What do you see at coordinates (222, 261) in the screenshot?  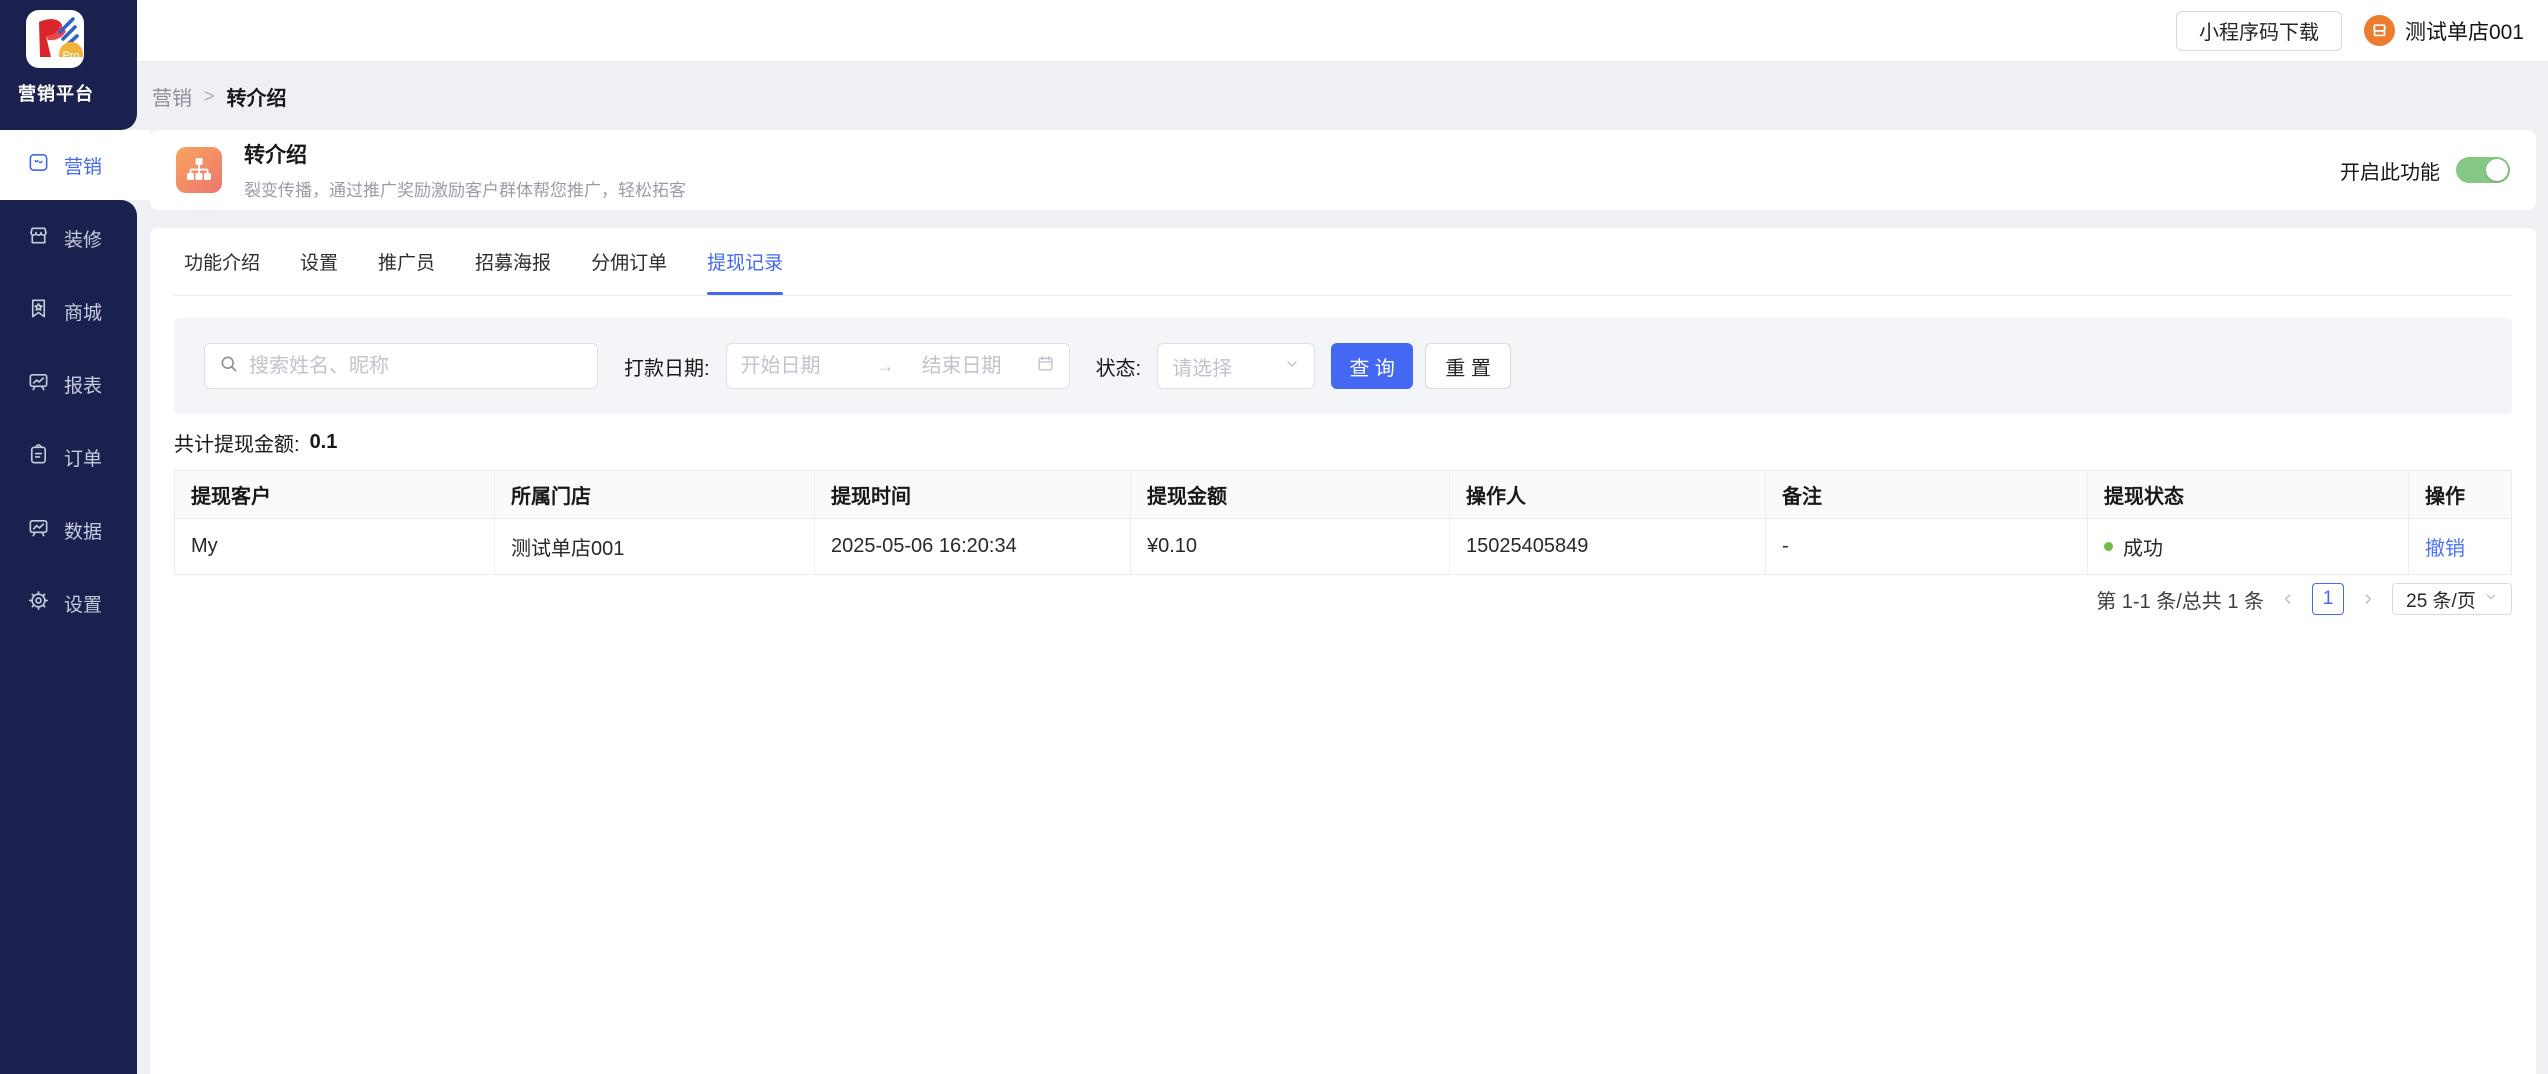 I see `tab-feature-intro: 功能介绍` at bounding box center [222, 261].